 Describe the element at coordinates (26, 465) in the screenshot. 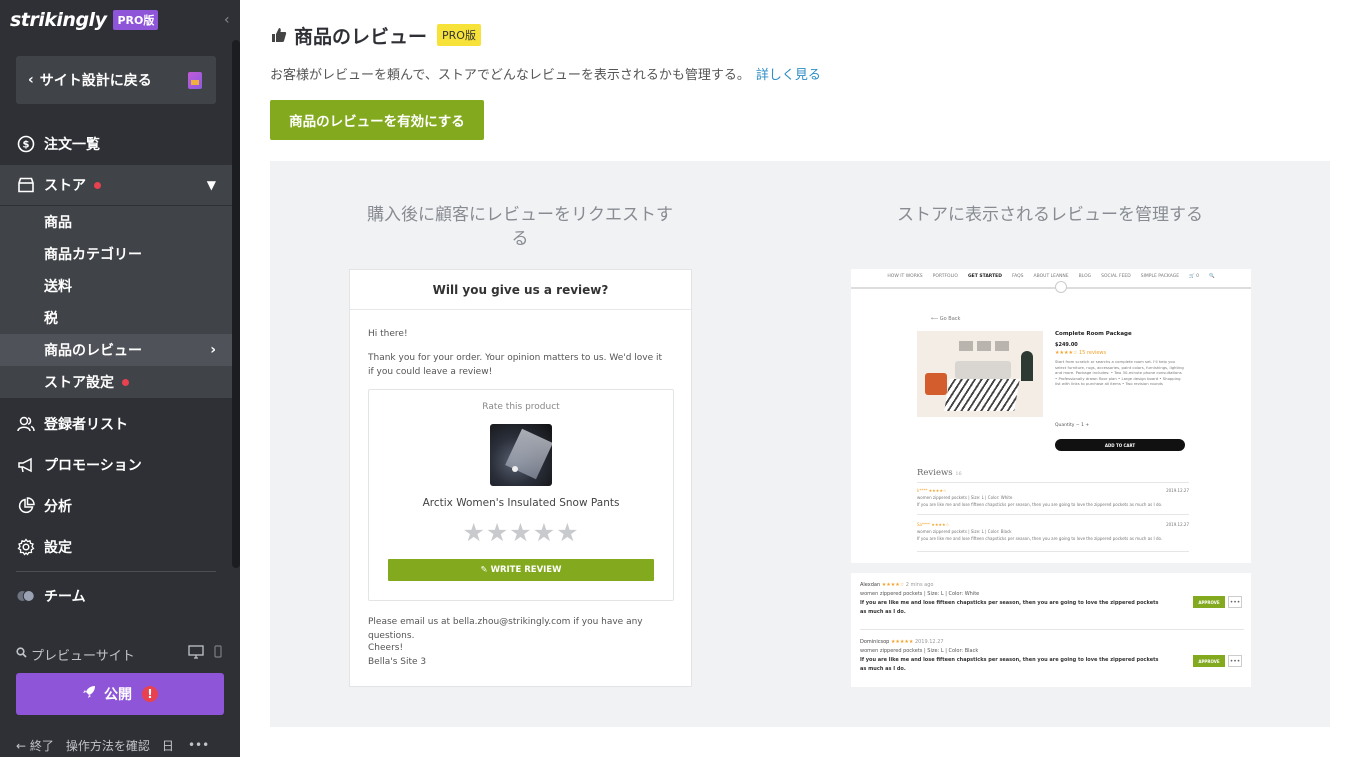

I see `megaphone-icon` at that location.